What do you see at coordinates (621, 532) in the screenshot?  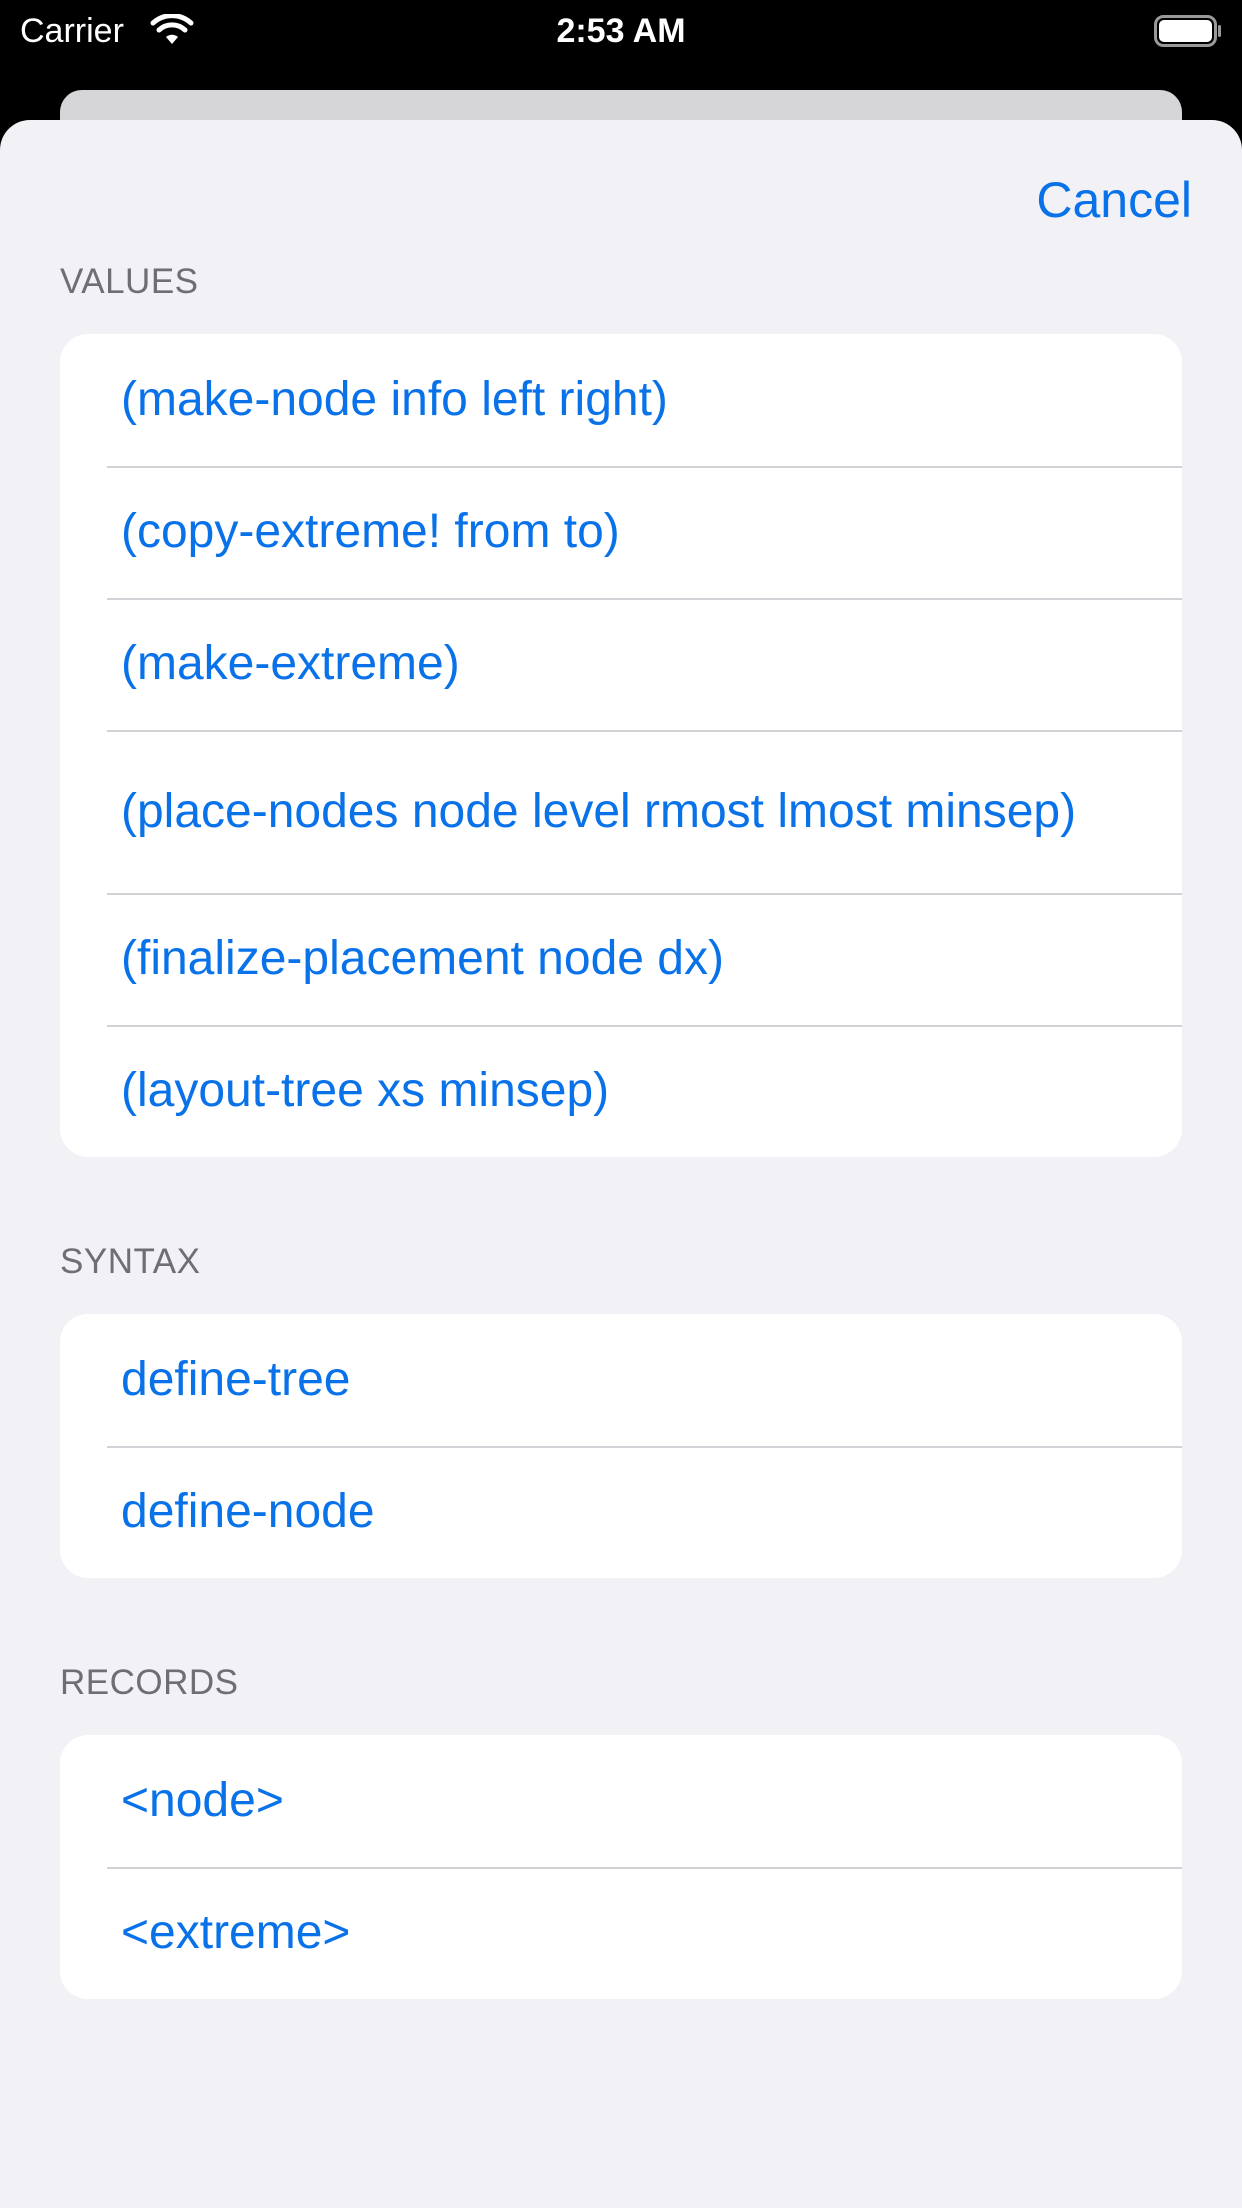 I see `list-item: (copy-extreme! from to)` at bounding box center [621, 532].